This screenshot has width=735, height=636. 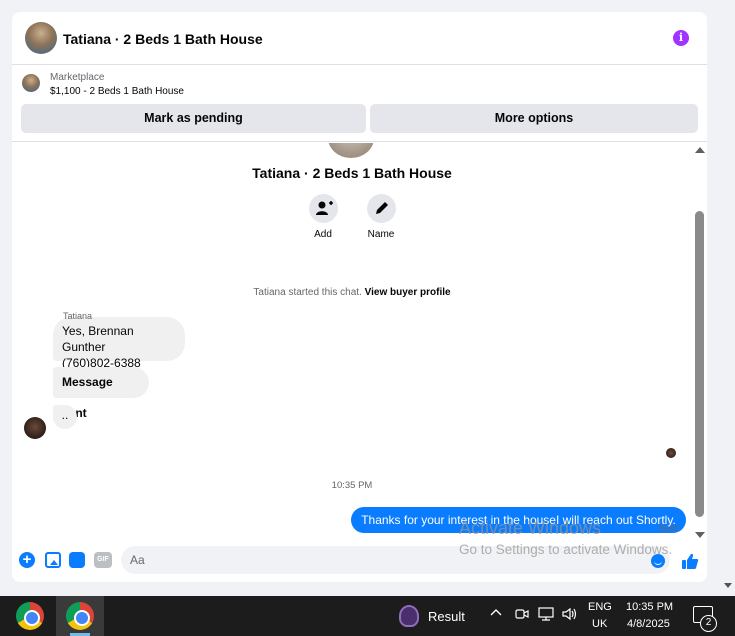 What do you see at coordinates (352, 173) in the screenshot?
I see `conversation-title: Tatiana · 2 Beds 1 Bath House` at bounding box center [352, 173].